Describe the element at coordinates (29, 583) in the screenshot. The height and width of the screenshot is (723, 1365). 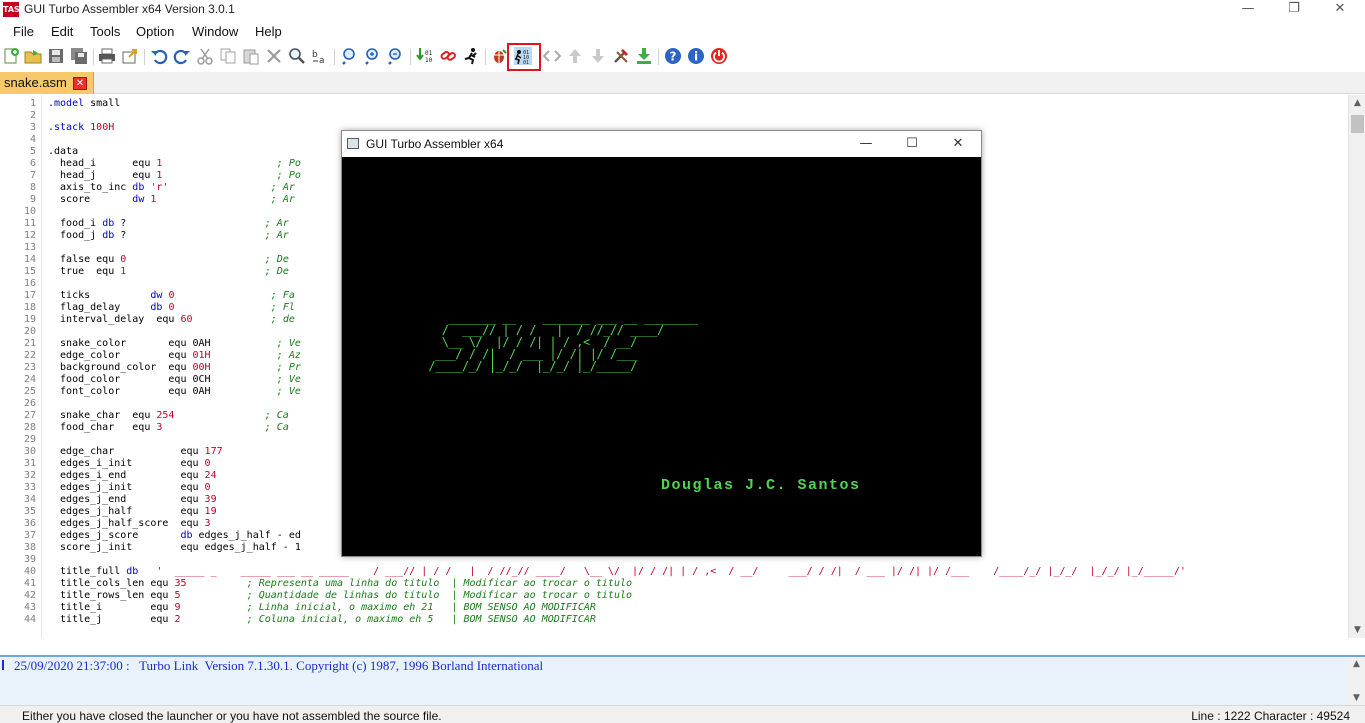
I see `line-number: 41` at that location.